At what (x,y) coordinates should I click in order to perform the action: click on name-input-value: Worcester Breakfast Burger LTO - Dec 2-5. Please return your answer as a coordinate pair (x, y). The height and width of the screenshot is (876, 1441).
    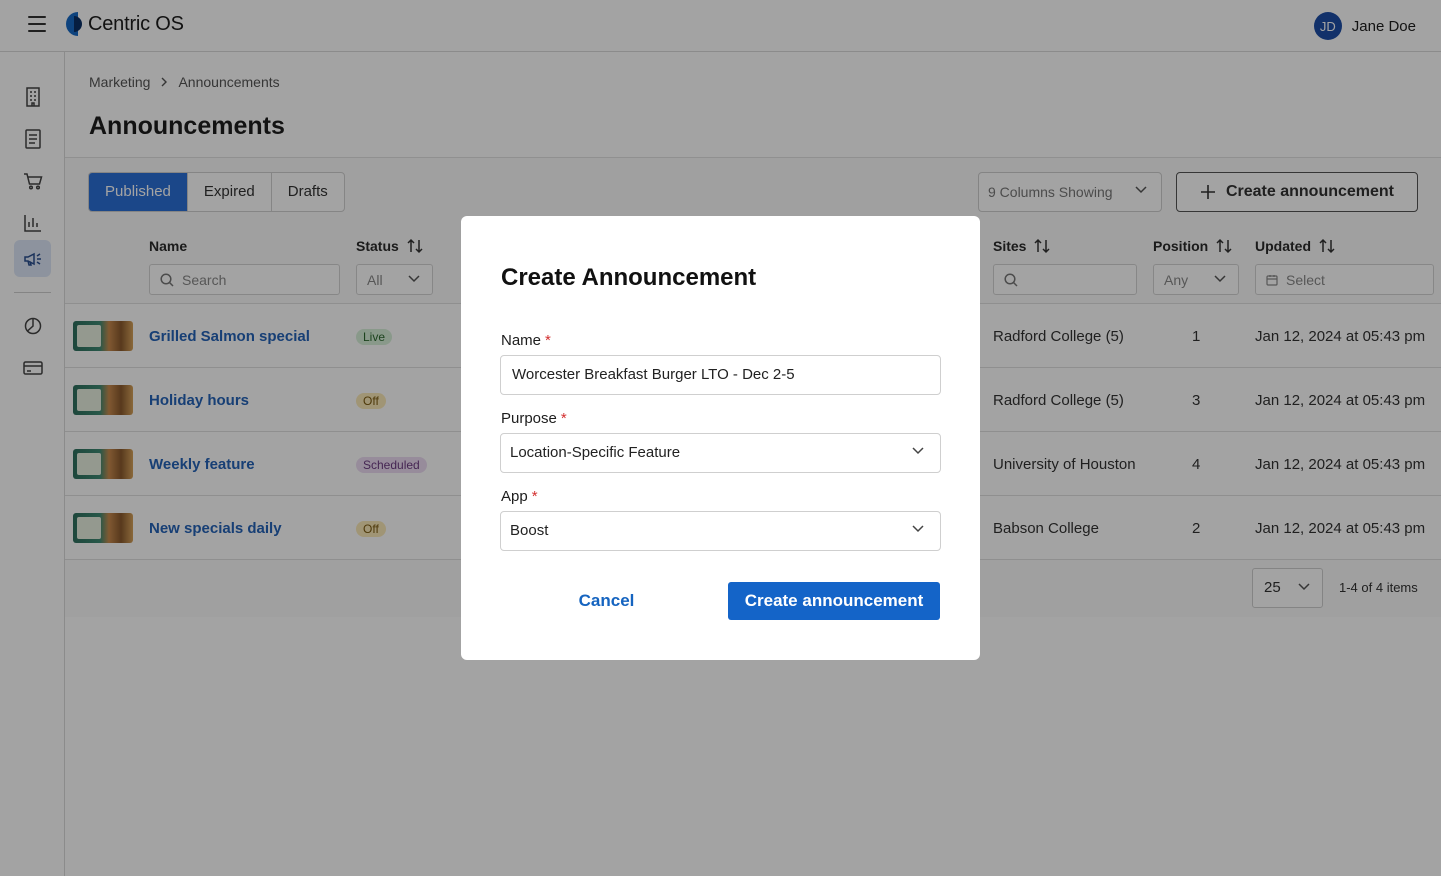
    Looking at the image, I should click on (653, 374).